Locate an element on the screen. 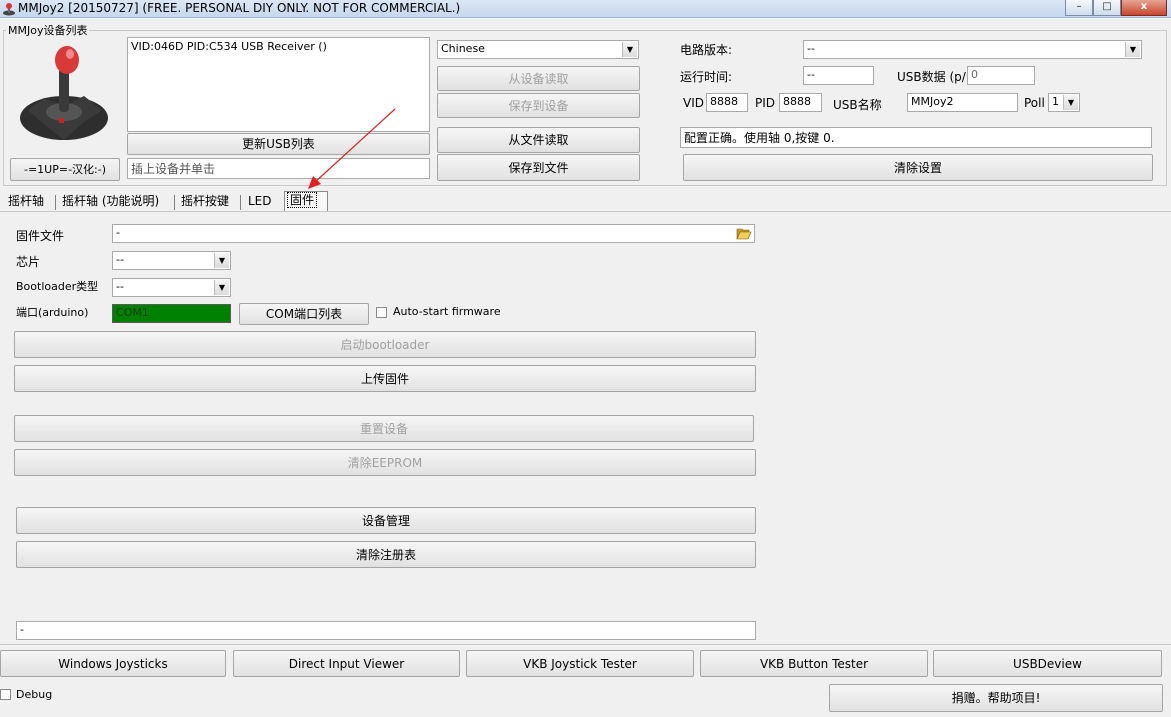 The width and height of the screenshot is (1171, 717). tab-led: LED is located at coordinates (260, 202).